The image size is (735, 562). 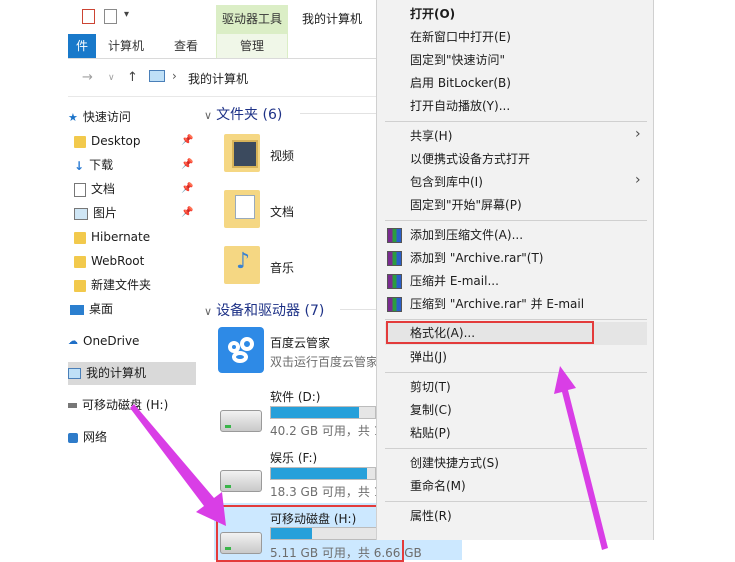 I want to click on arrow-to-format-icon, so click(x=581, y=458).